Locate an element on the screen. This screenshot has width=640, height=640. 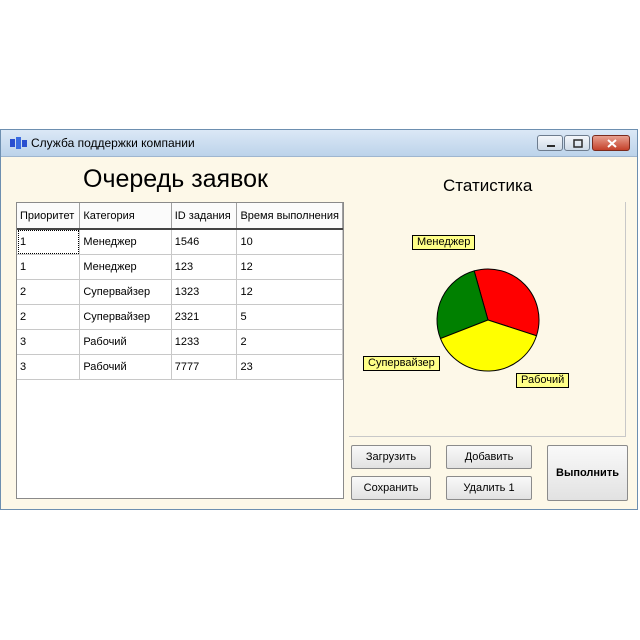
cell-duration: 23 is located at coordinates (289, 367).